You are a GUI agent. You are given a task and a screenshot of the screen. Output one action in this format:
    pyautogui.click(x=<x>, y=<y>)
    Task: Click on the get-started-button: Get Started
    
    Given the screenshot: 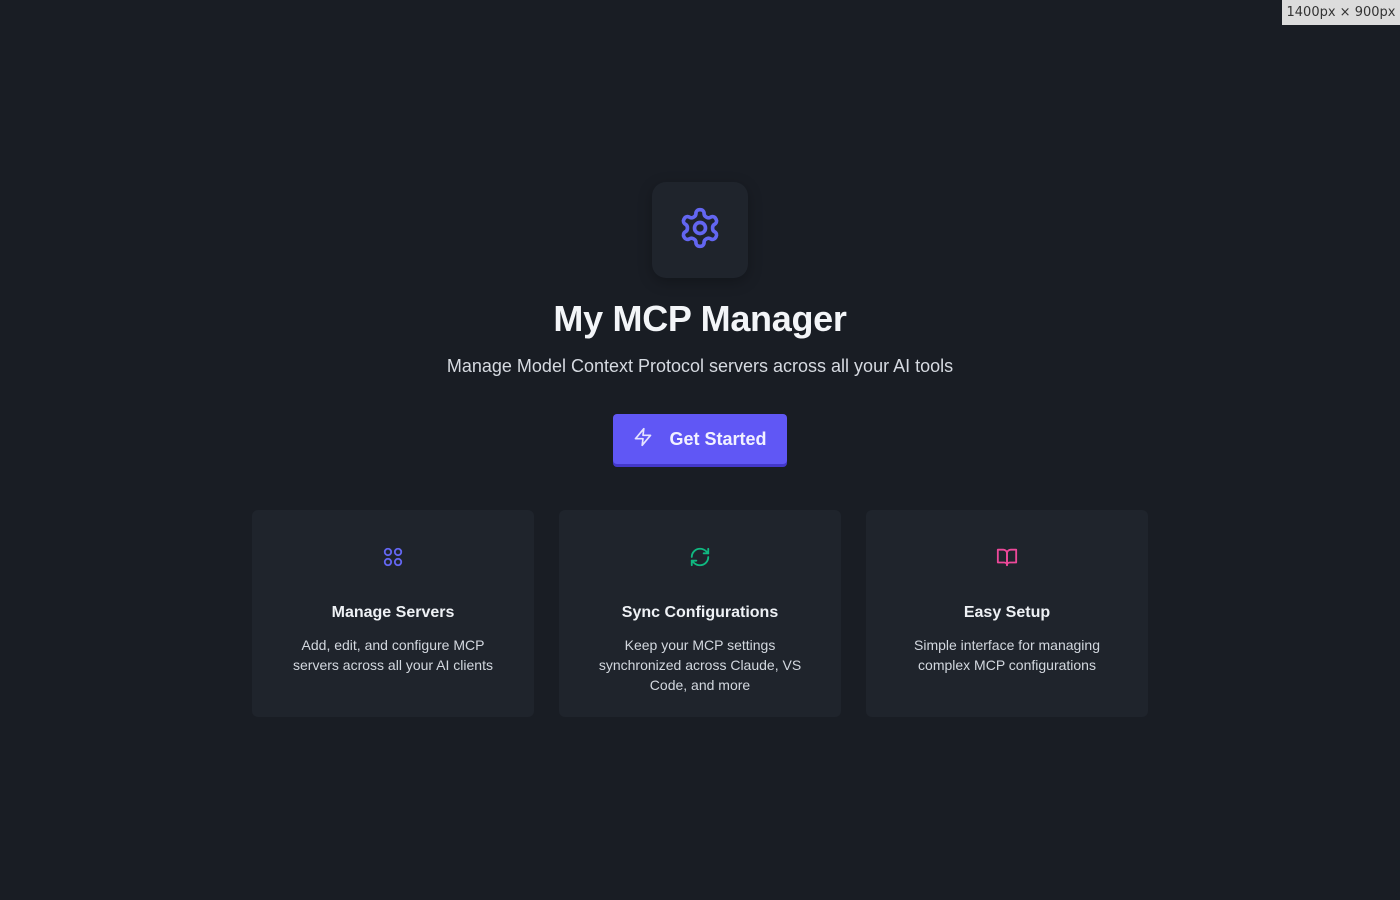 What is the action you would take?
    pyautogui.click(x=700, y=439)
    